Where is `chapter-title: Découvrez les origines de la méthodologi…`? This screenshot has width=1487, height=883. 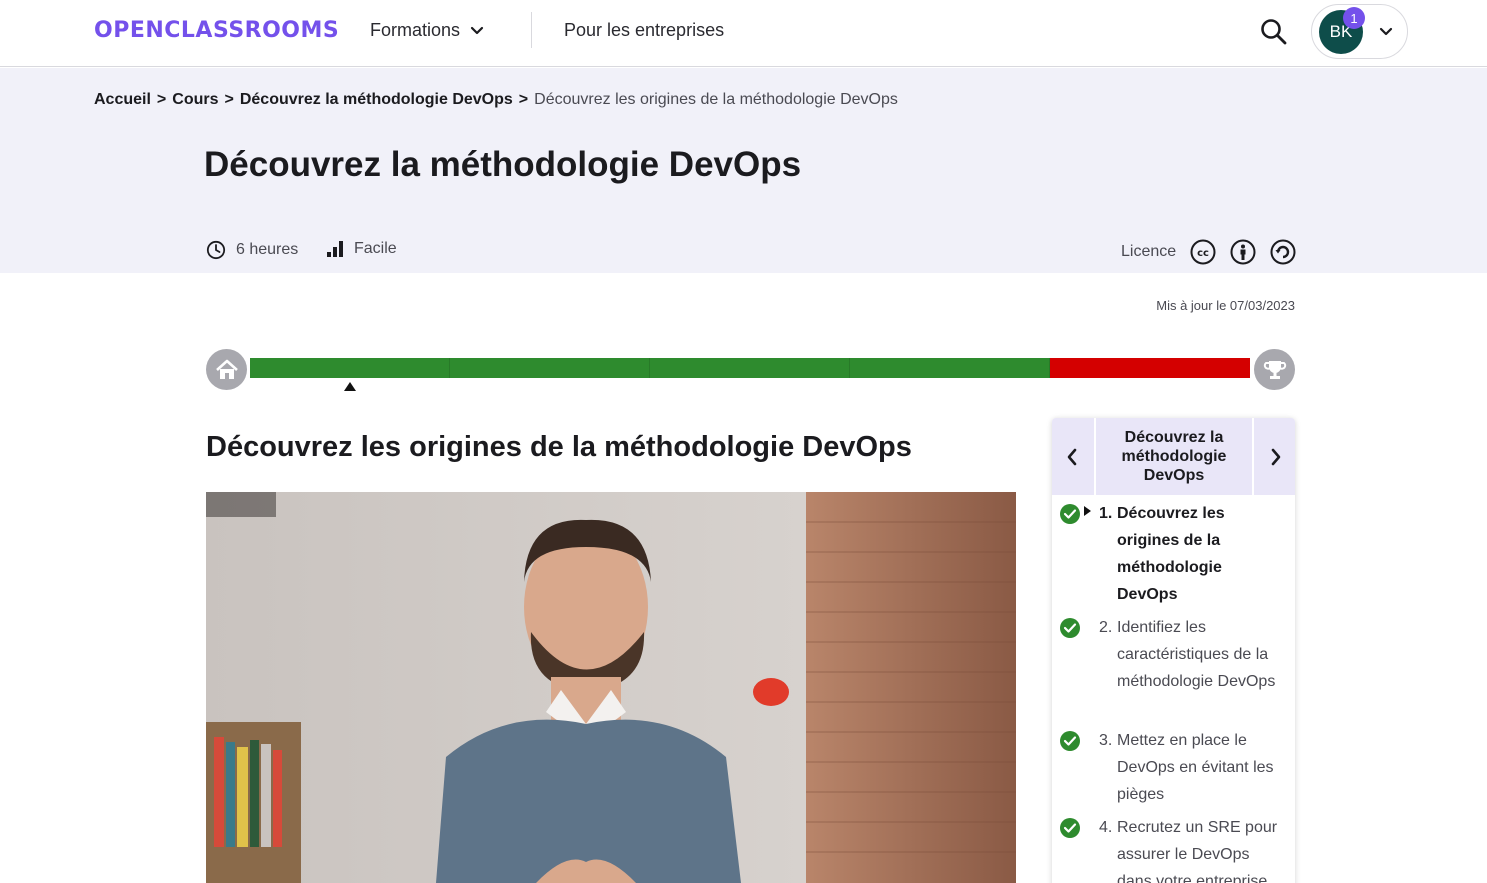
chapter-title: Découvrez les origines de la méthodologi… is located at coordinates (559, 447).